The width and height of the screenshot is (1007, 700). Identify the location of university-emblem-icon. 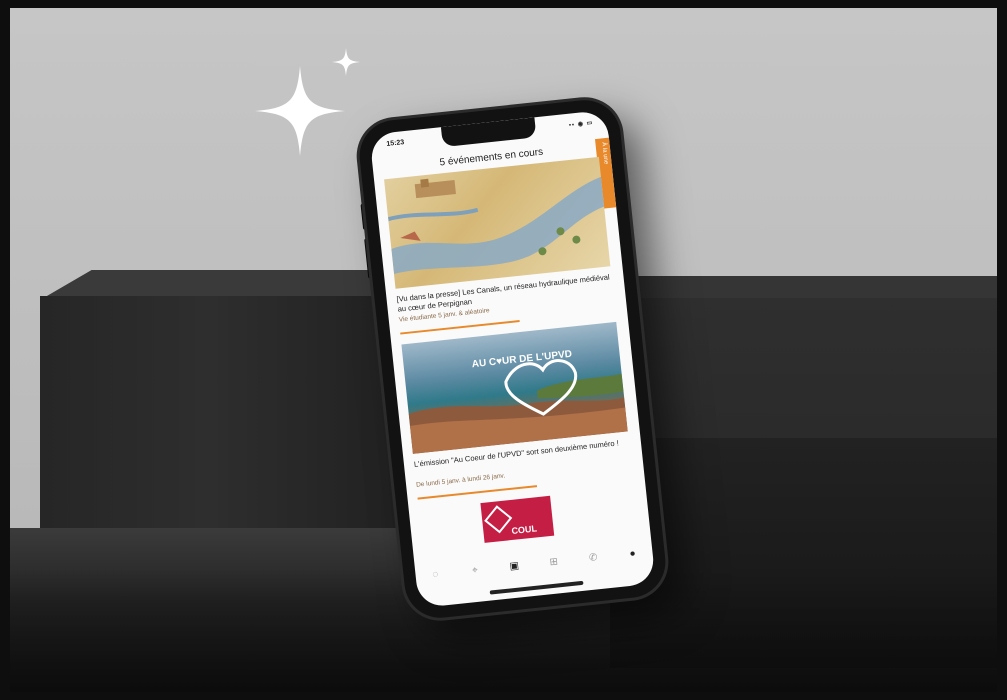
(498, 519).